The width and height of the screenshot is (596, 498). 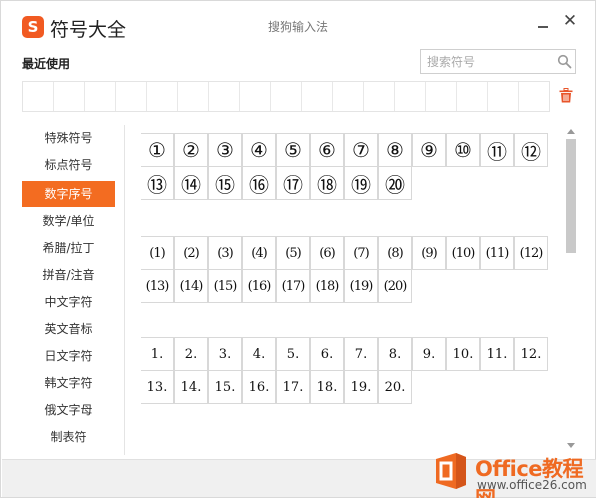 I want to click on close-button: ✕, so click(x=570, y=21).